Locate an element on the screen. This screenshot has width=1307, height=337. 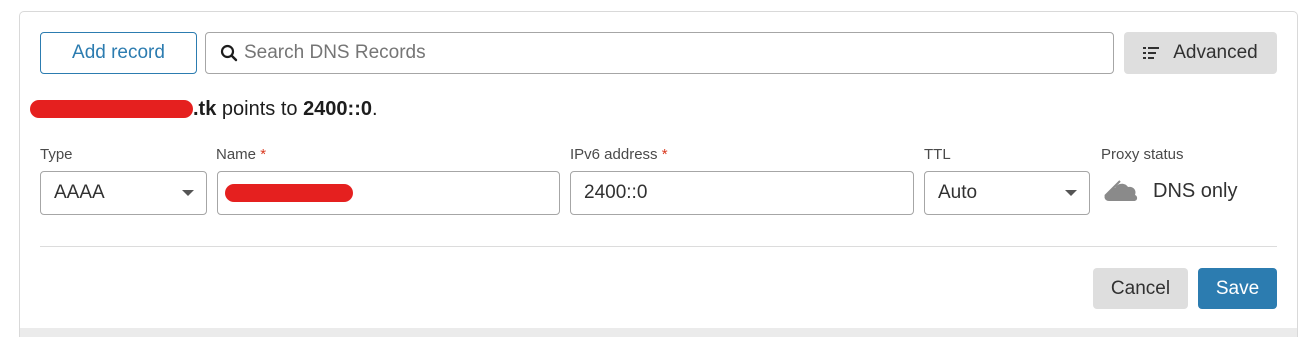
proxy-status-toggle: DNS only is located at coordinates (1169, 191).